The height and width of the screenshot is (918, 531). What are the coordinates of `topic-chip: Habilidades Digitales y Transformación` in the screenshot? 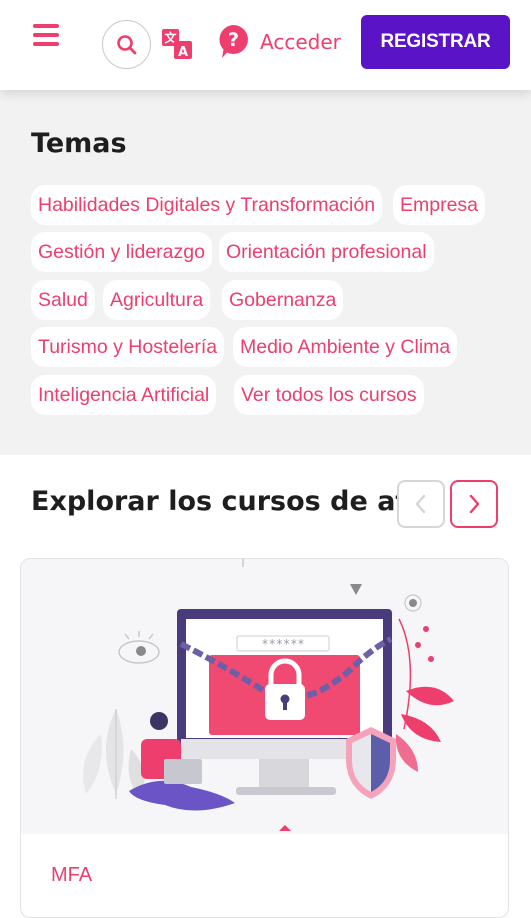 It's located at (207, 205).